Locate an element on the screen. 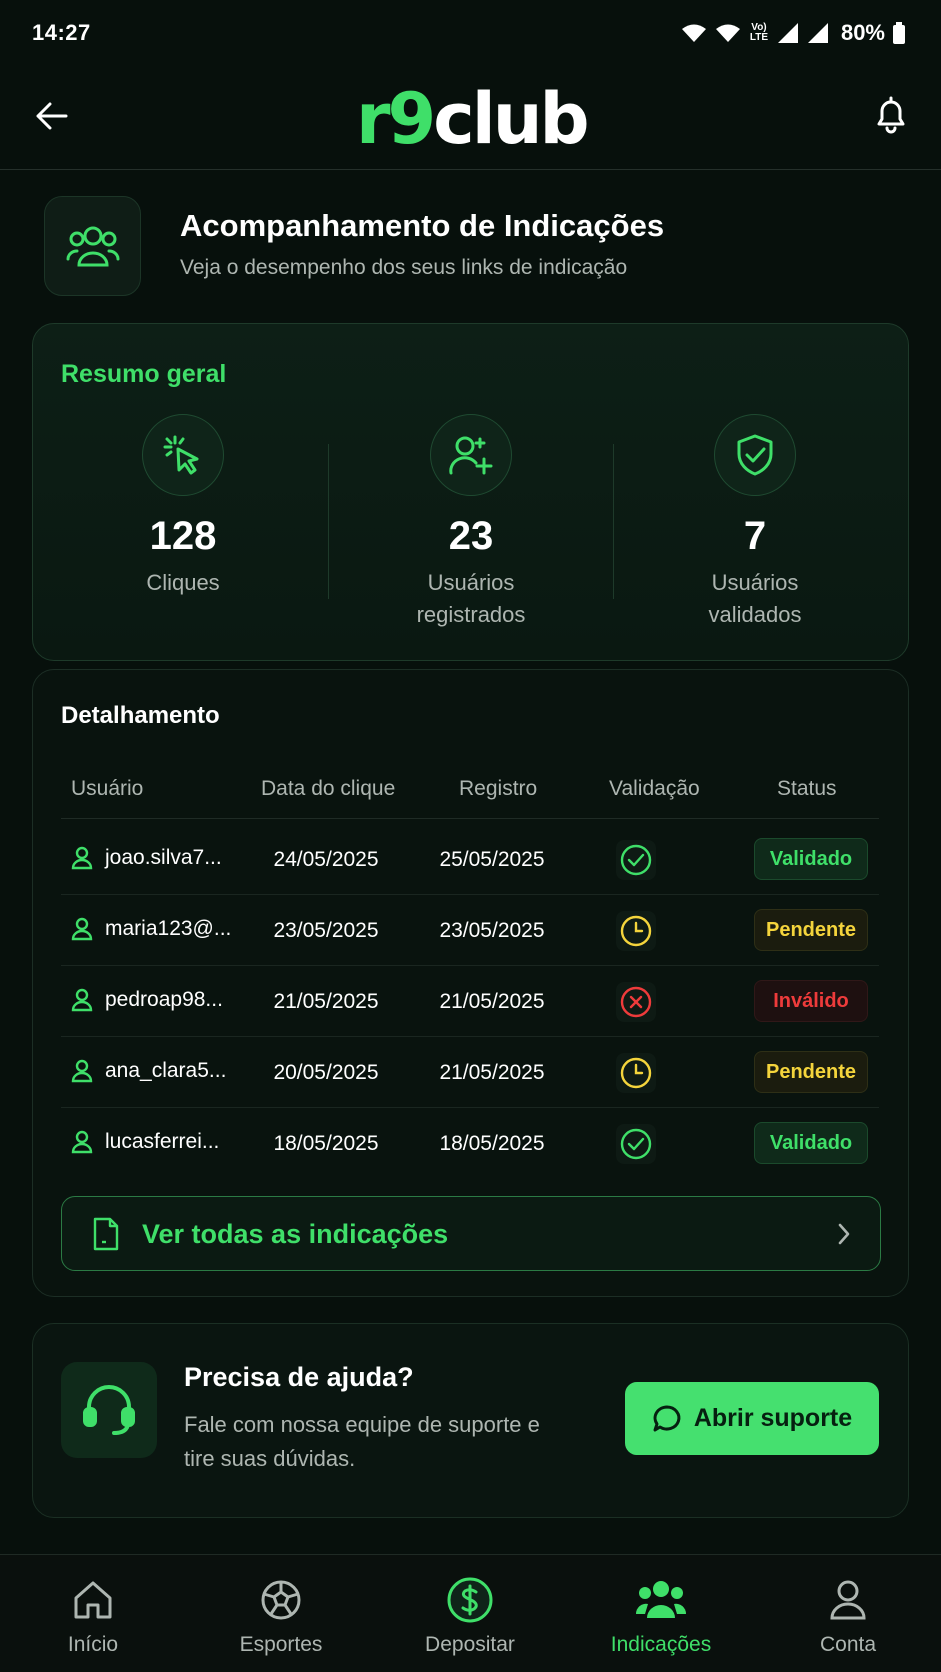 Image resolution: width=941 pixels, height=1672 pixels. nav-item-depositar: Depositar is located at coordinates (470, 1615).